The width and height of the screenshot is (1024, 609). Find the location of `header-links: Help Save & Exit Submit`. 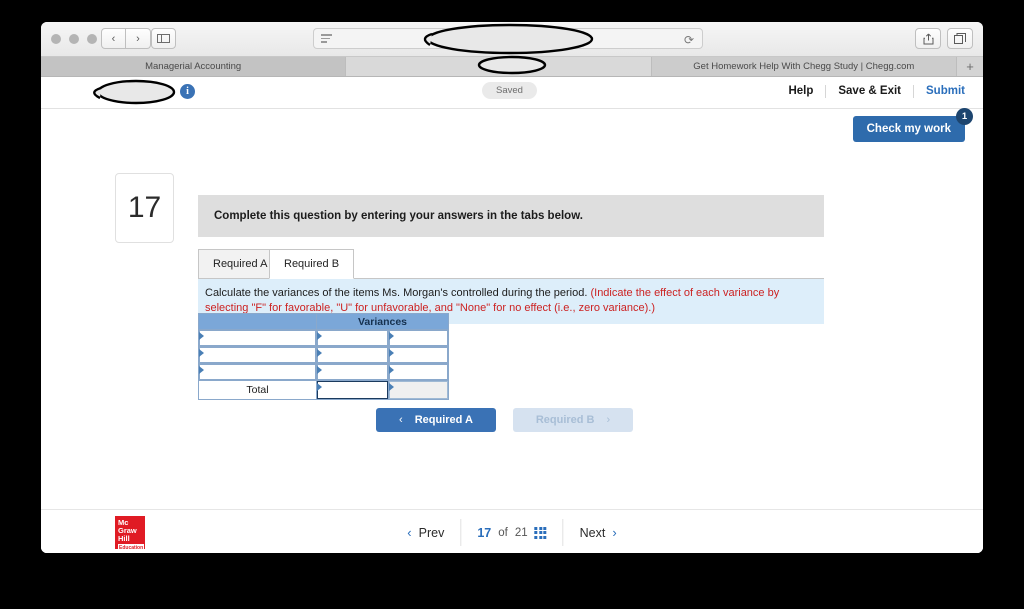

header-links: Help Save & Exit Submit is located at coordinates (870, 91).